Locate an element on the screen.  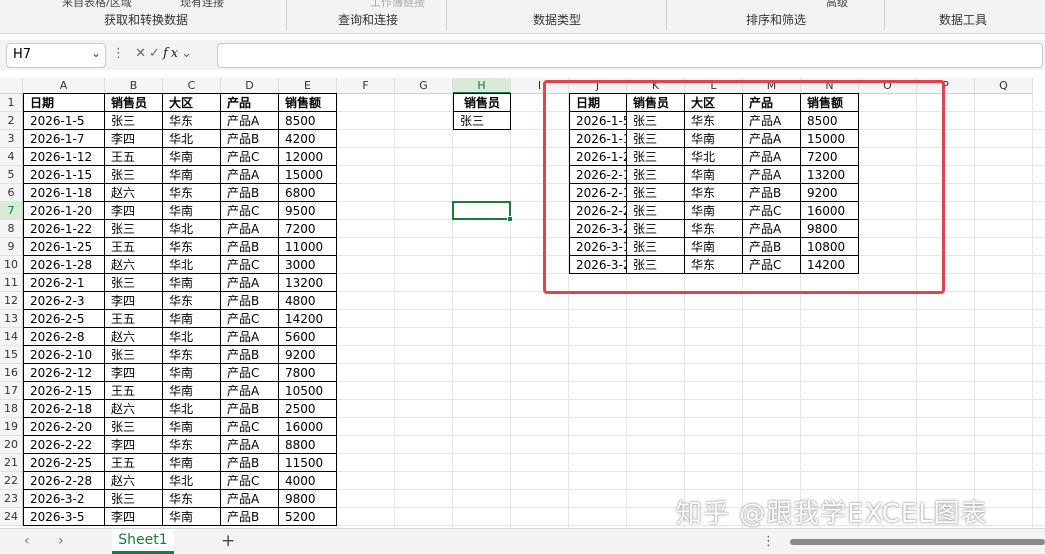
row-header-19: 19 is located at coordinates (11, 427).